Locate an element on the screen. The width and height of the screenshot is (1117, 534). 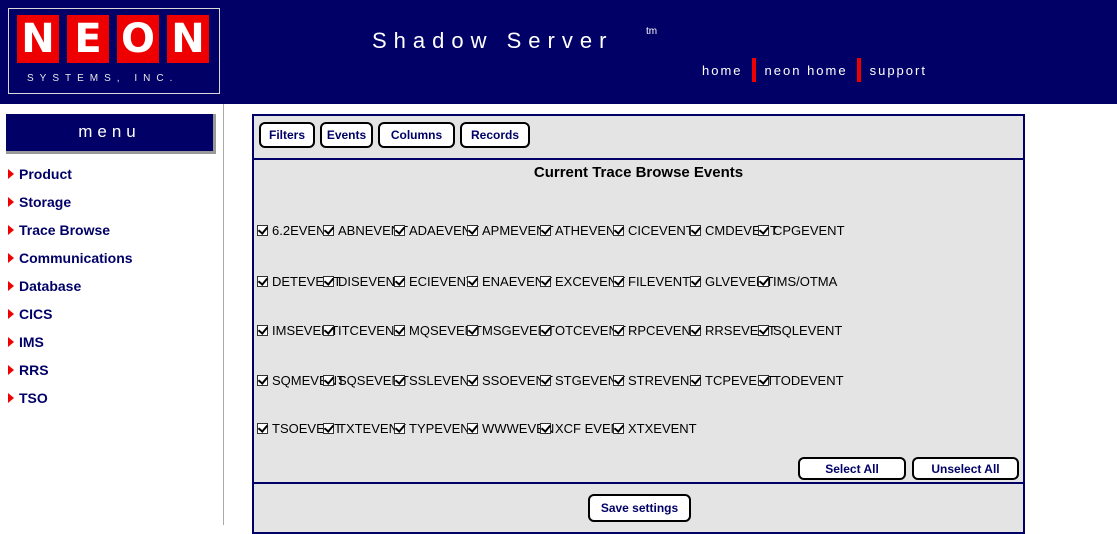
event-checkbox: ECIEVENT is located at coordinates (434, 281).